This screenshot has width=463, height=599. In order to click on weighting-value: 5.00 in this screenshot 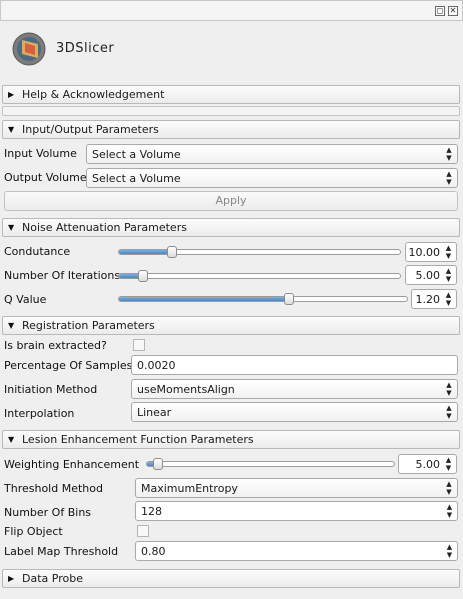, I will do `click(428, 464)`.